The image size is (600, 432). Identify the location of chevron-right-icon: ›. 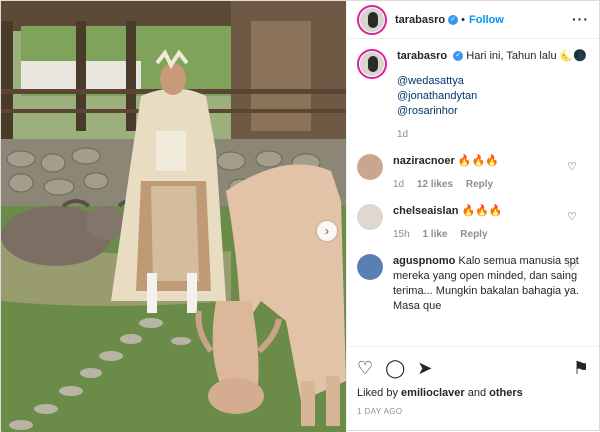
(327, 231).